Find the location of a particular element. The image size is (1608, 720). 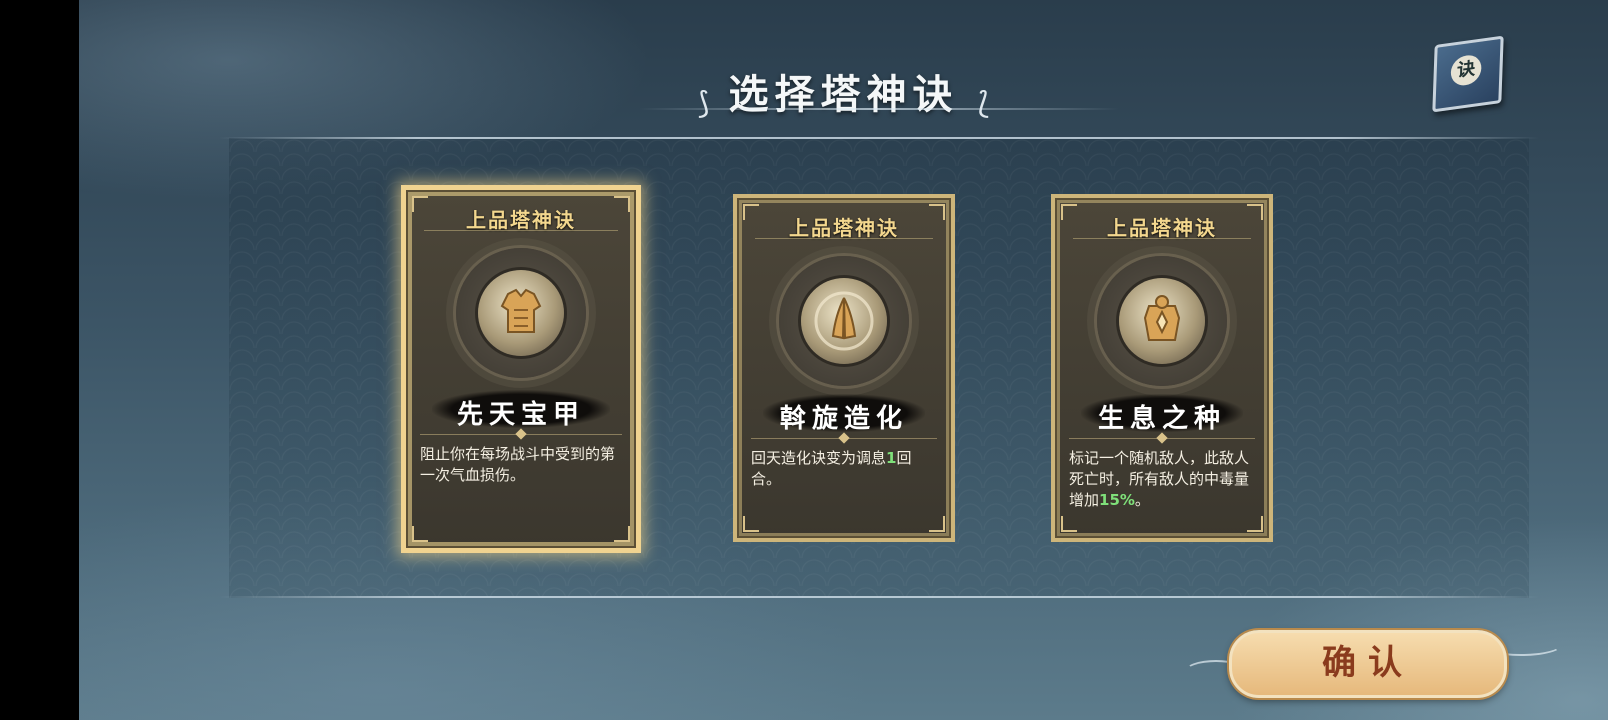

card-name: 生息之种 is located at coordinates (1161, 419).